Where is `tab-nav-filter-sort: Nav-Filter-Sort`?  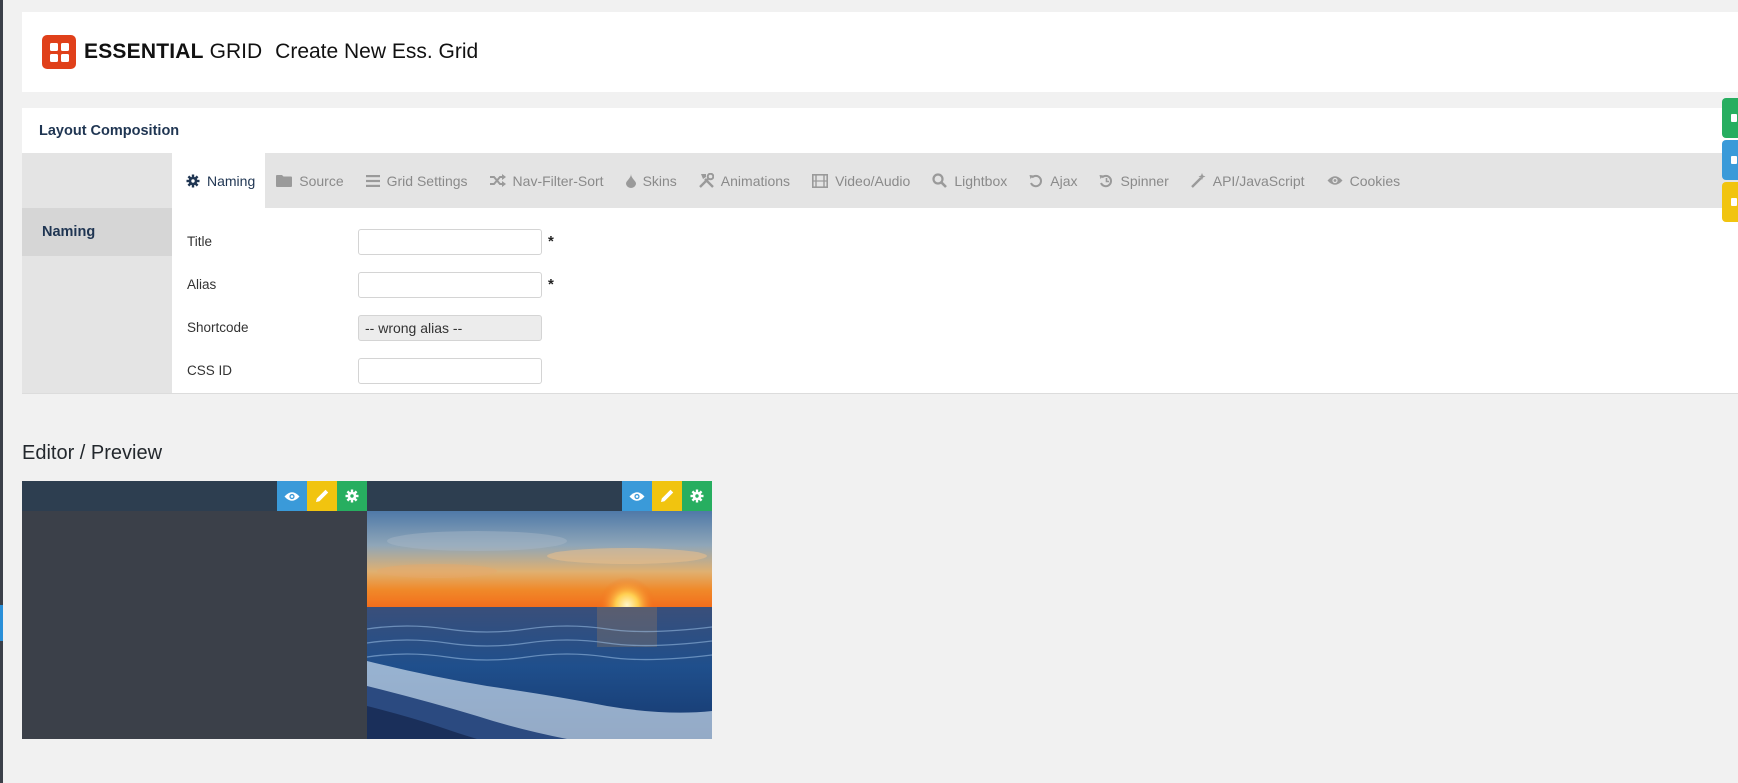 tab-nav-filter-sort: Nav-Filter-Sort is located at coordinates (547, 180).